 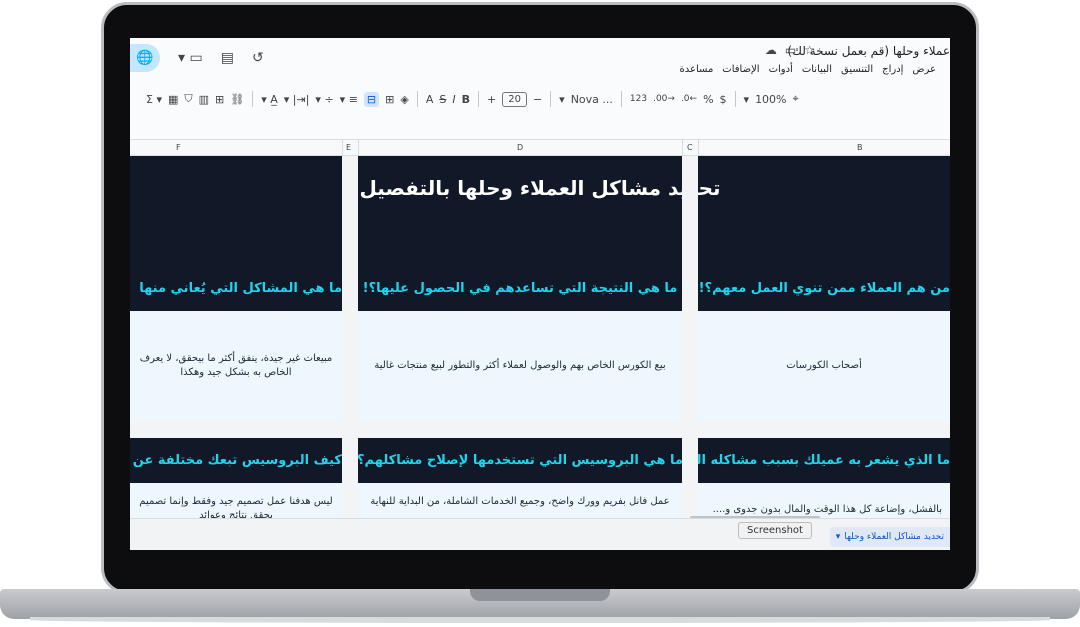 I want to click on number-format-button: 123, so click(x=638, y=99).